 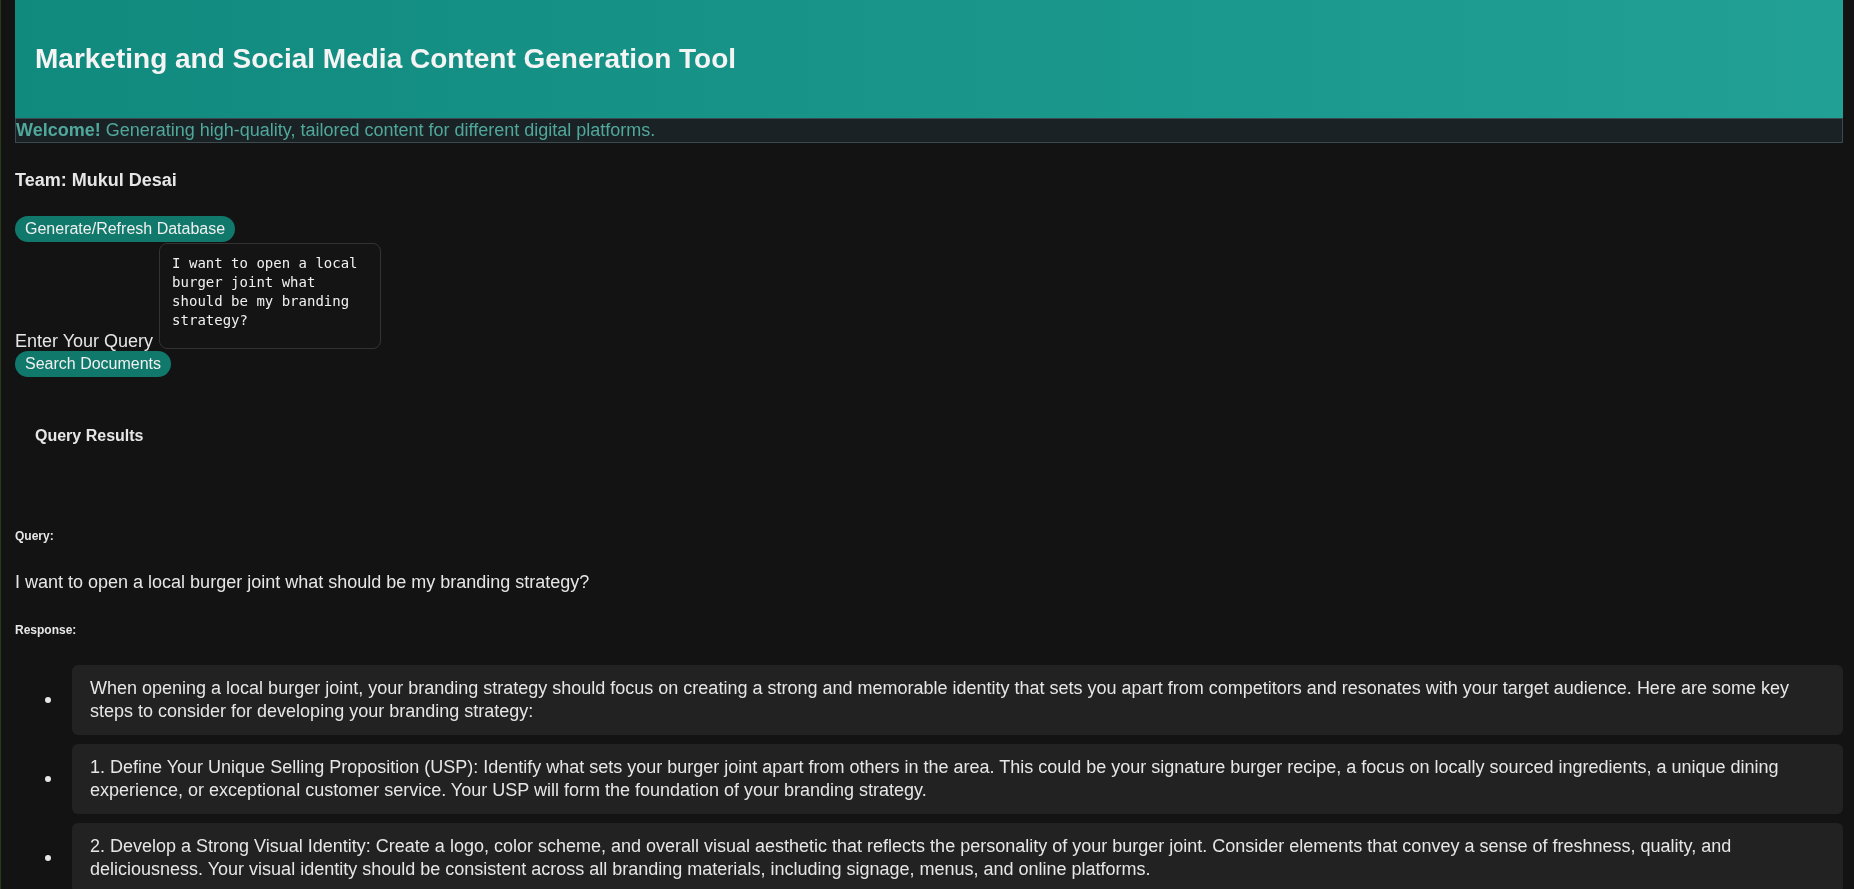 What do you see at coordinates (303, 582) in the screenshot?
I see `query-text: I want to open a local burger joint what should be my branding strategy?` at bounding box center [303, 582].